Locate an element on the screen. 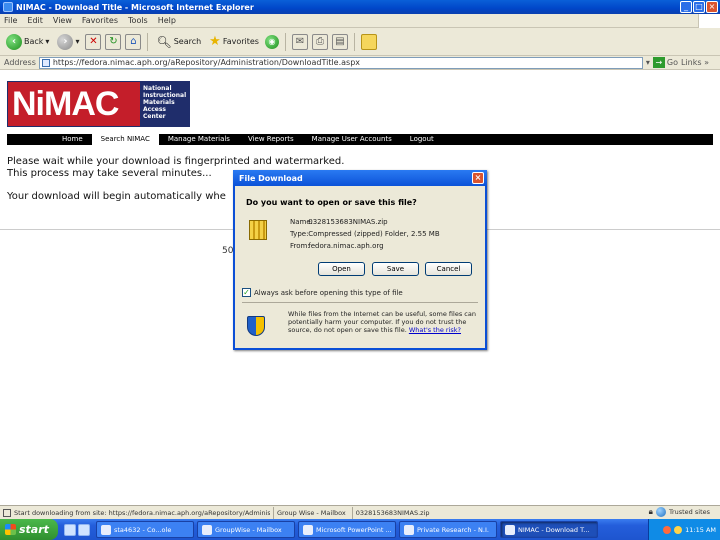 This screenshot has height=540, width=720. file-name-row: Name: 0328153683NIMAS.zip is located at coordinates (339, 222).